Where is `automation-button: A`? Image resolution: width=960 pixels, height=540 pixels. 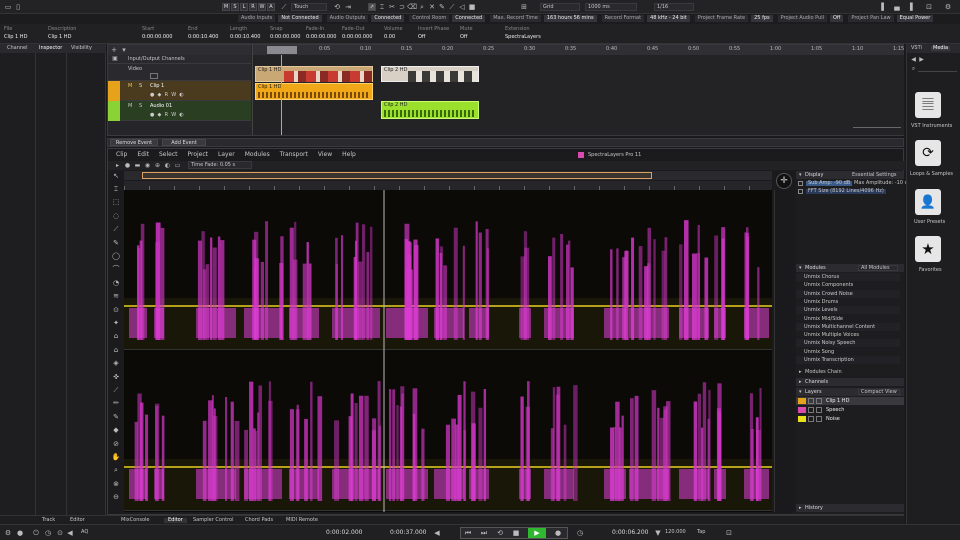
automation-button: A is located at coordinates (271, 7).